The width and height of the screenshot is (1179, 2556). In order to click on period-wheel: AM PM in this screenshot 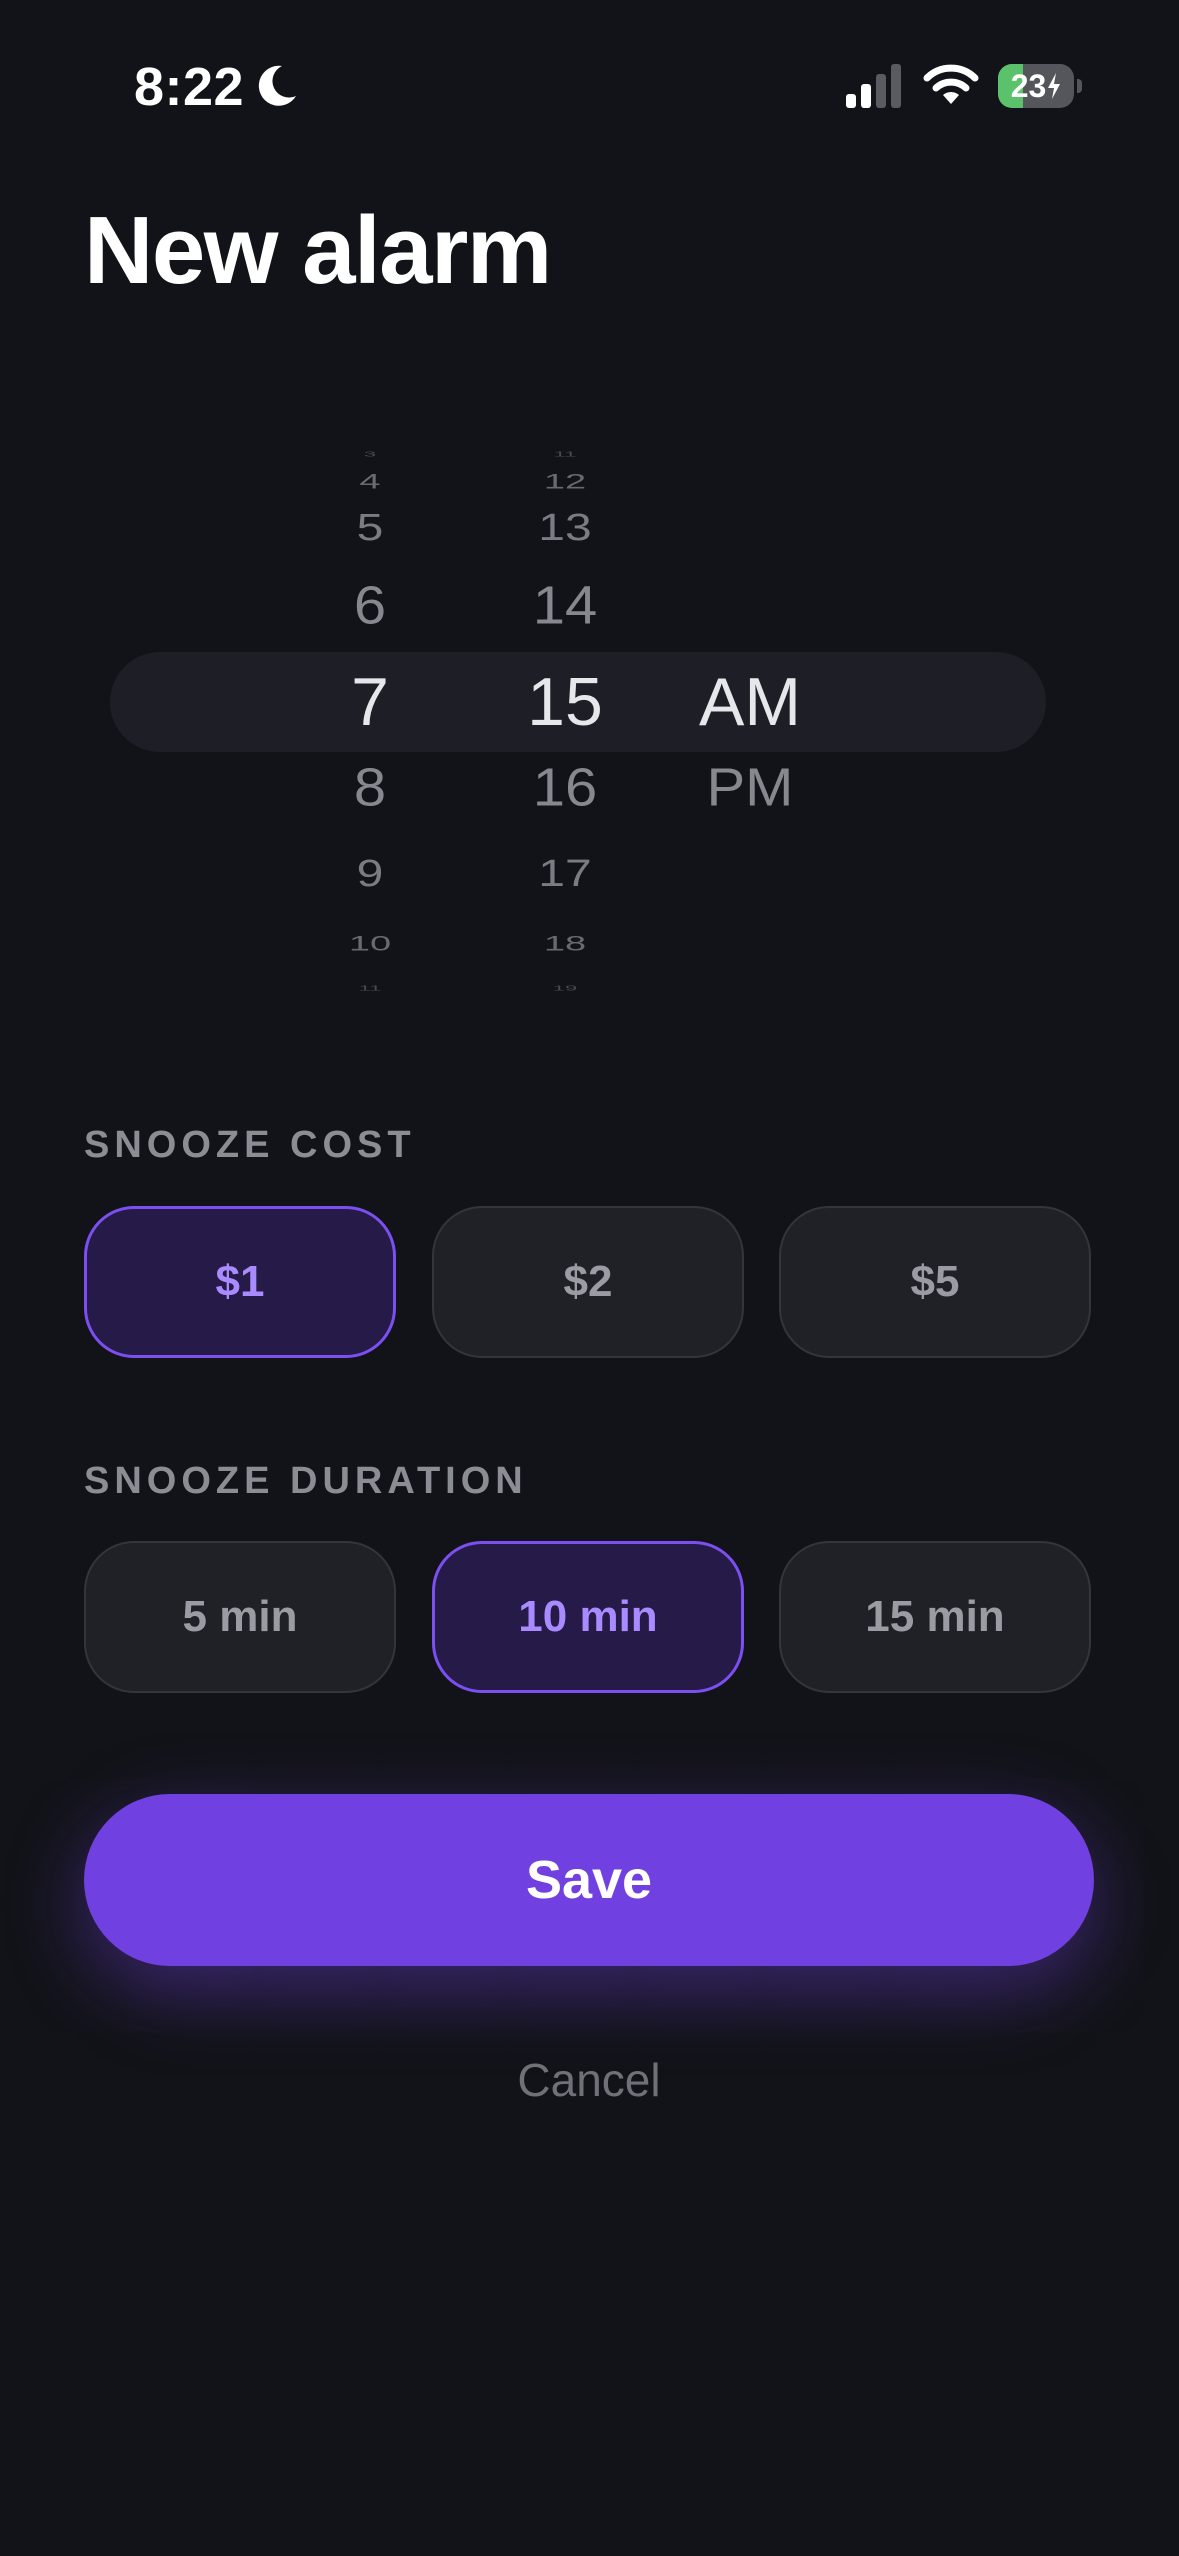, I will do `click(750, 700)`.